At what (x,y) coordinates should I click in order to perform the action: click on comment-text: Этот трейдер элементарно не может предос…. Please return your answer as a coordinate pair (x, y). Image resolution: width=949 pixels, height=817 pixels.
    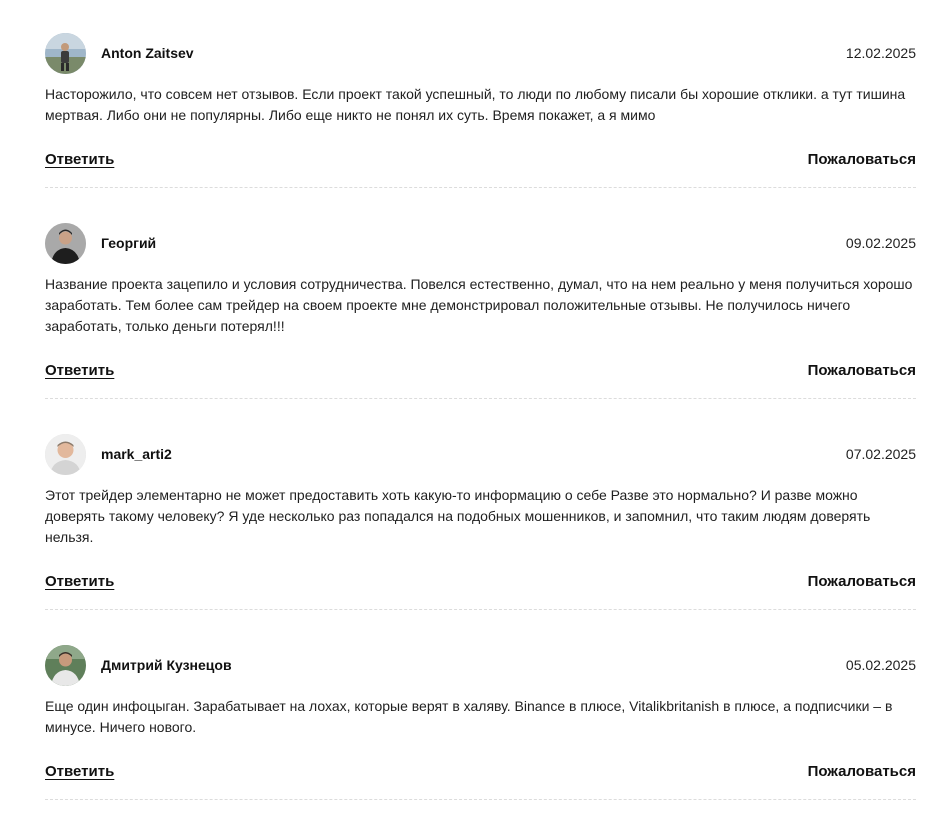
    Looking at the image, I should click on (458, 516).